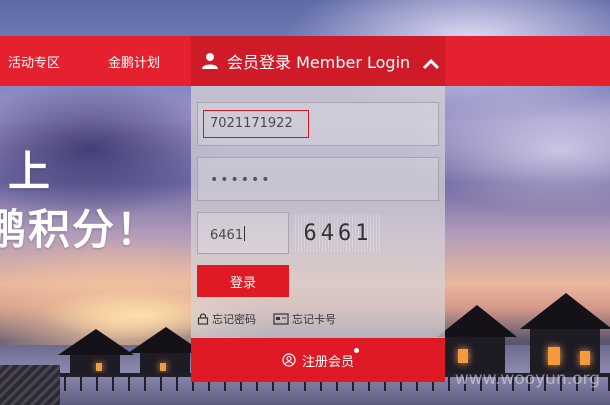 The height and width of the screenshot is (405, 610). I want to click on username-field: 7021171922, so click(318, 124).